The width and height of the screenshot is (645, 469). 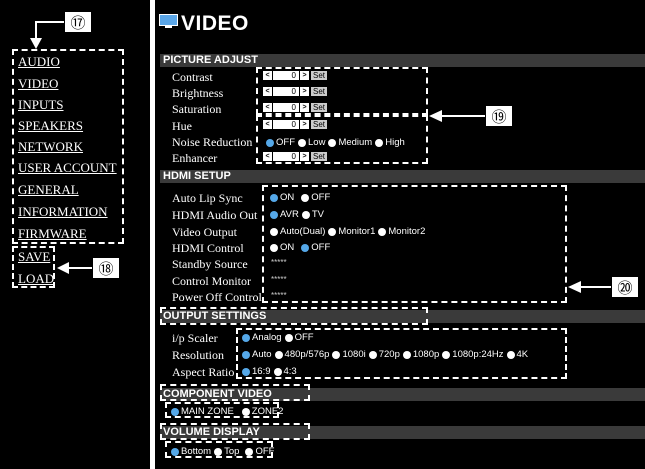 I want to click on callout-18: ⑱, so click(x=106, y=268).